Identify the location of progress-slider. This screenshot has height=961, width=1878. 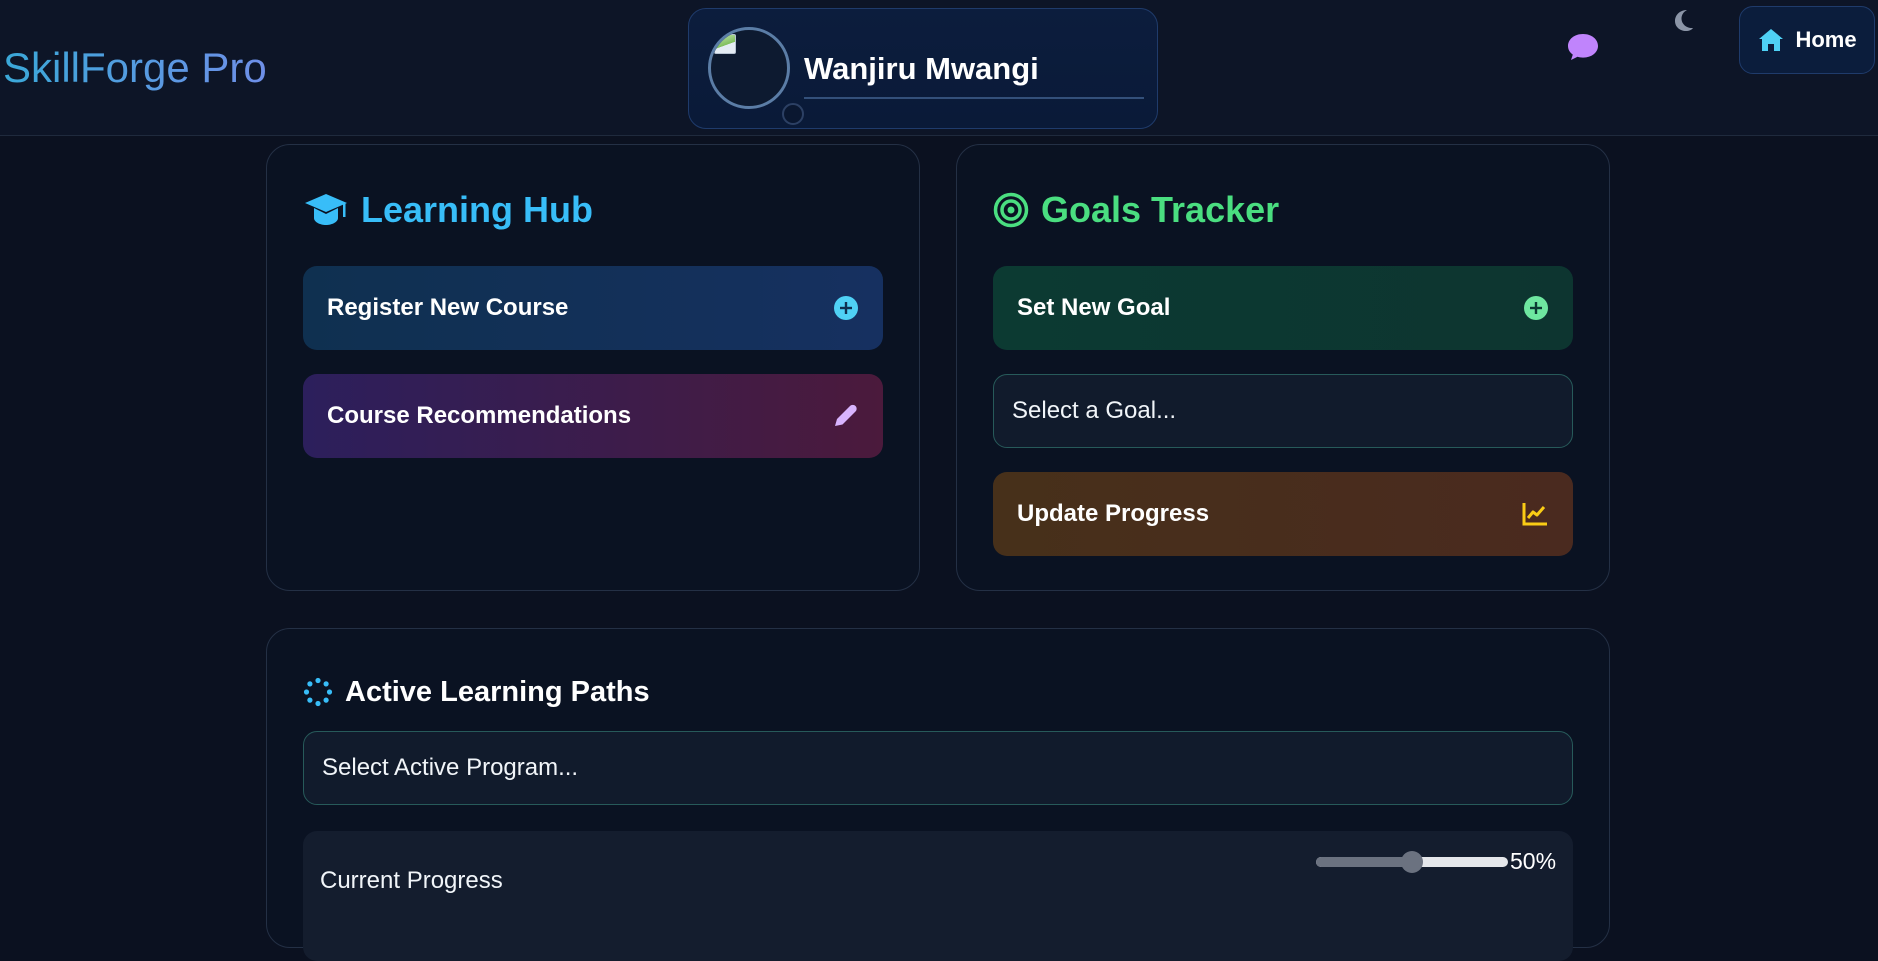
(1412, 862).